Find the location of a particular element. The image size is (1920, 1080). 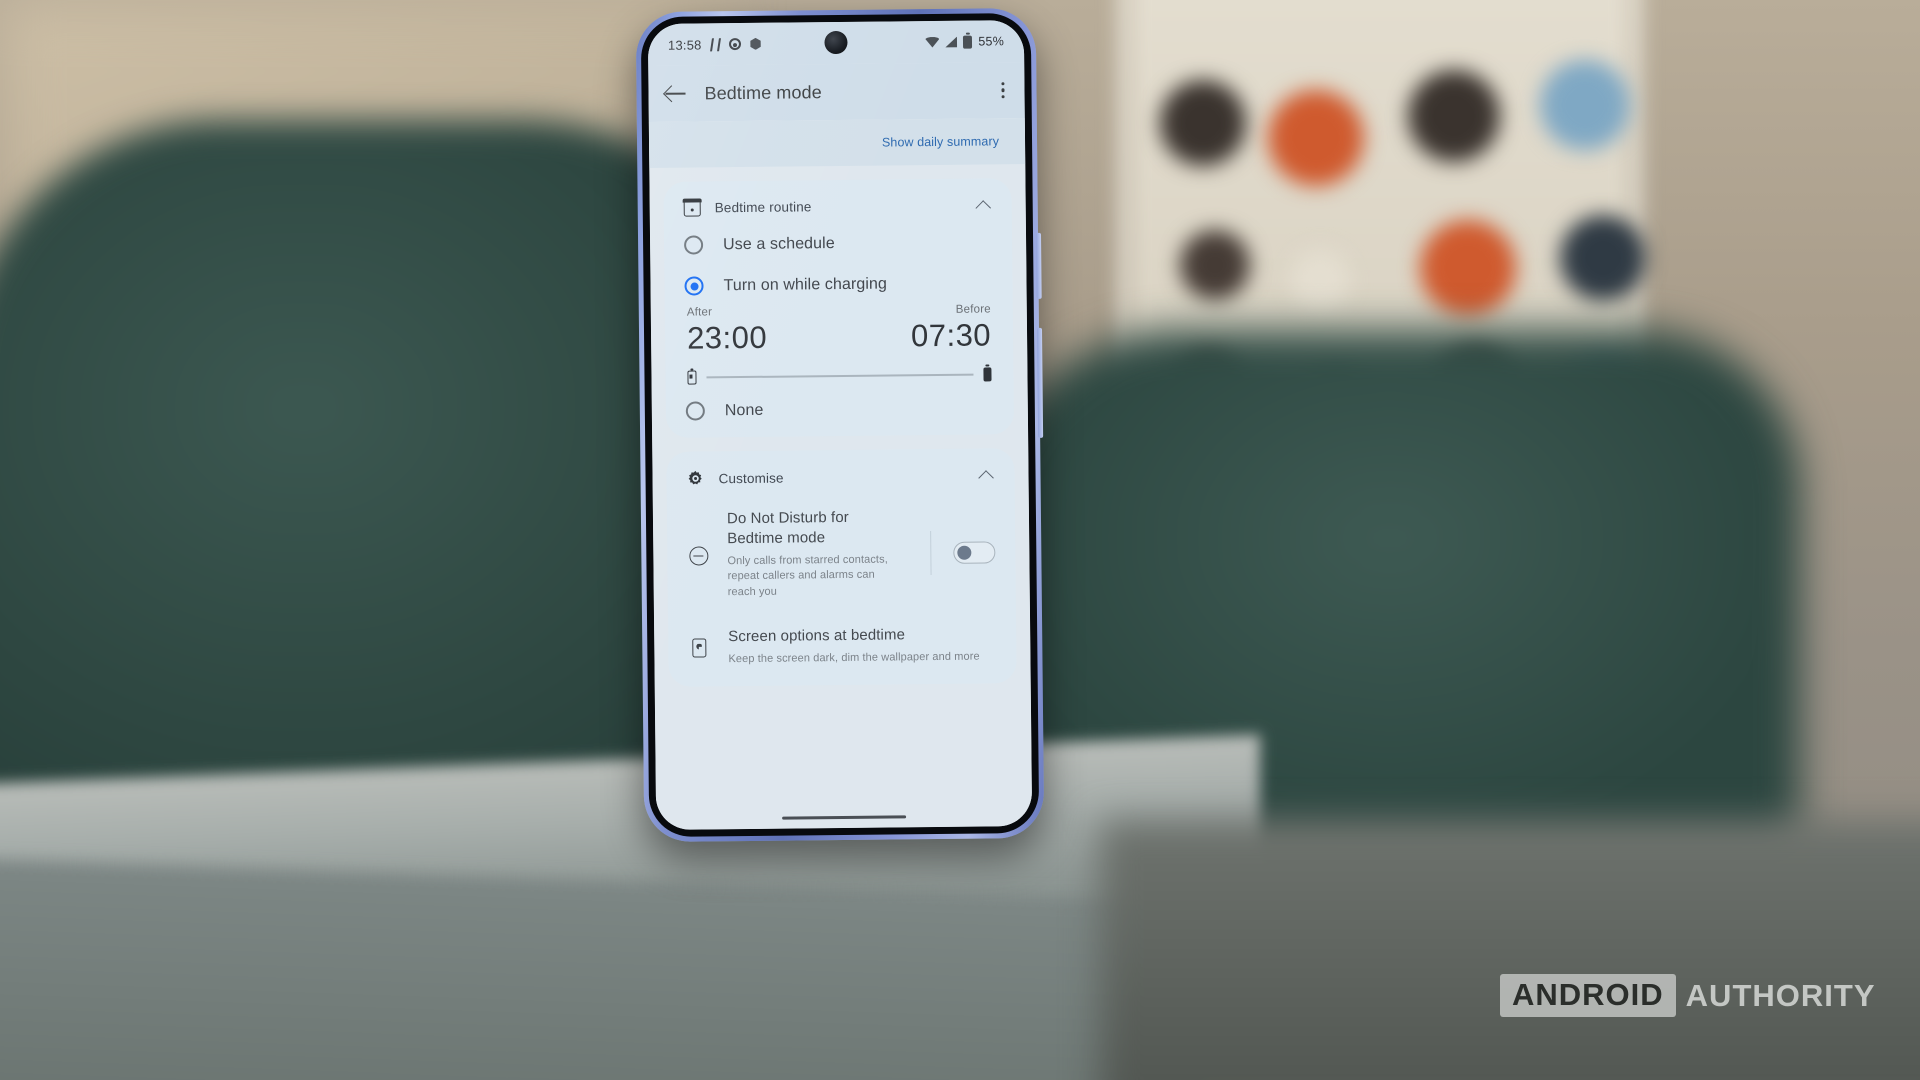

minus-circle-icon is located at coordinates (698, 556).